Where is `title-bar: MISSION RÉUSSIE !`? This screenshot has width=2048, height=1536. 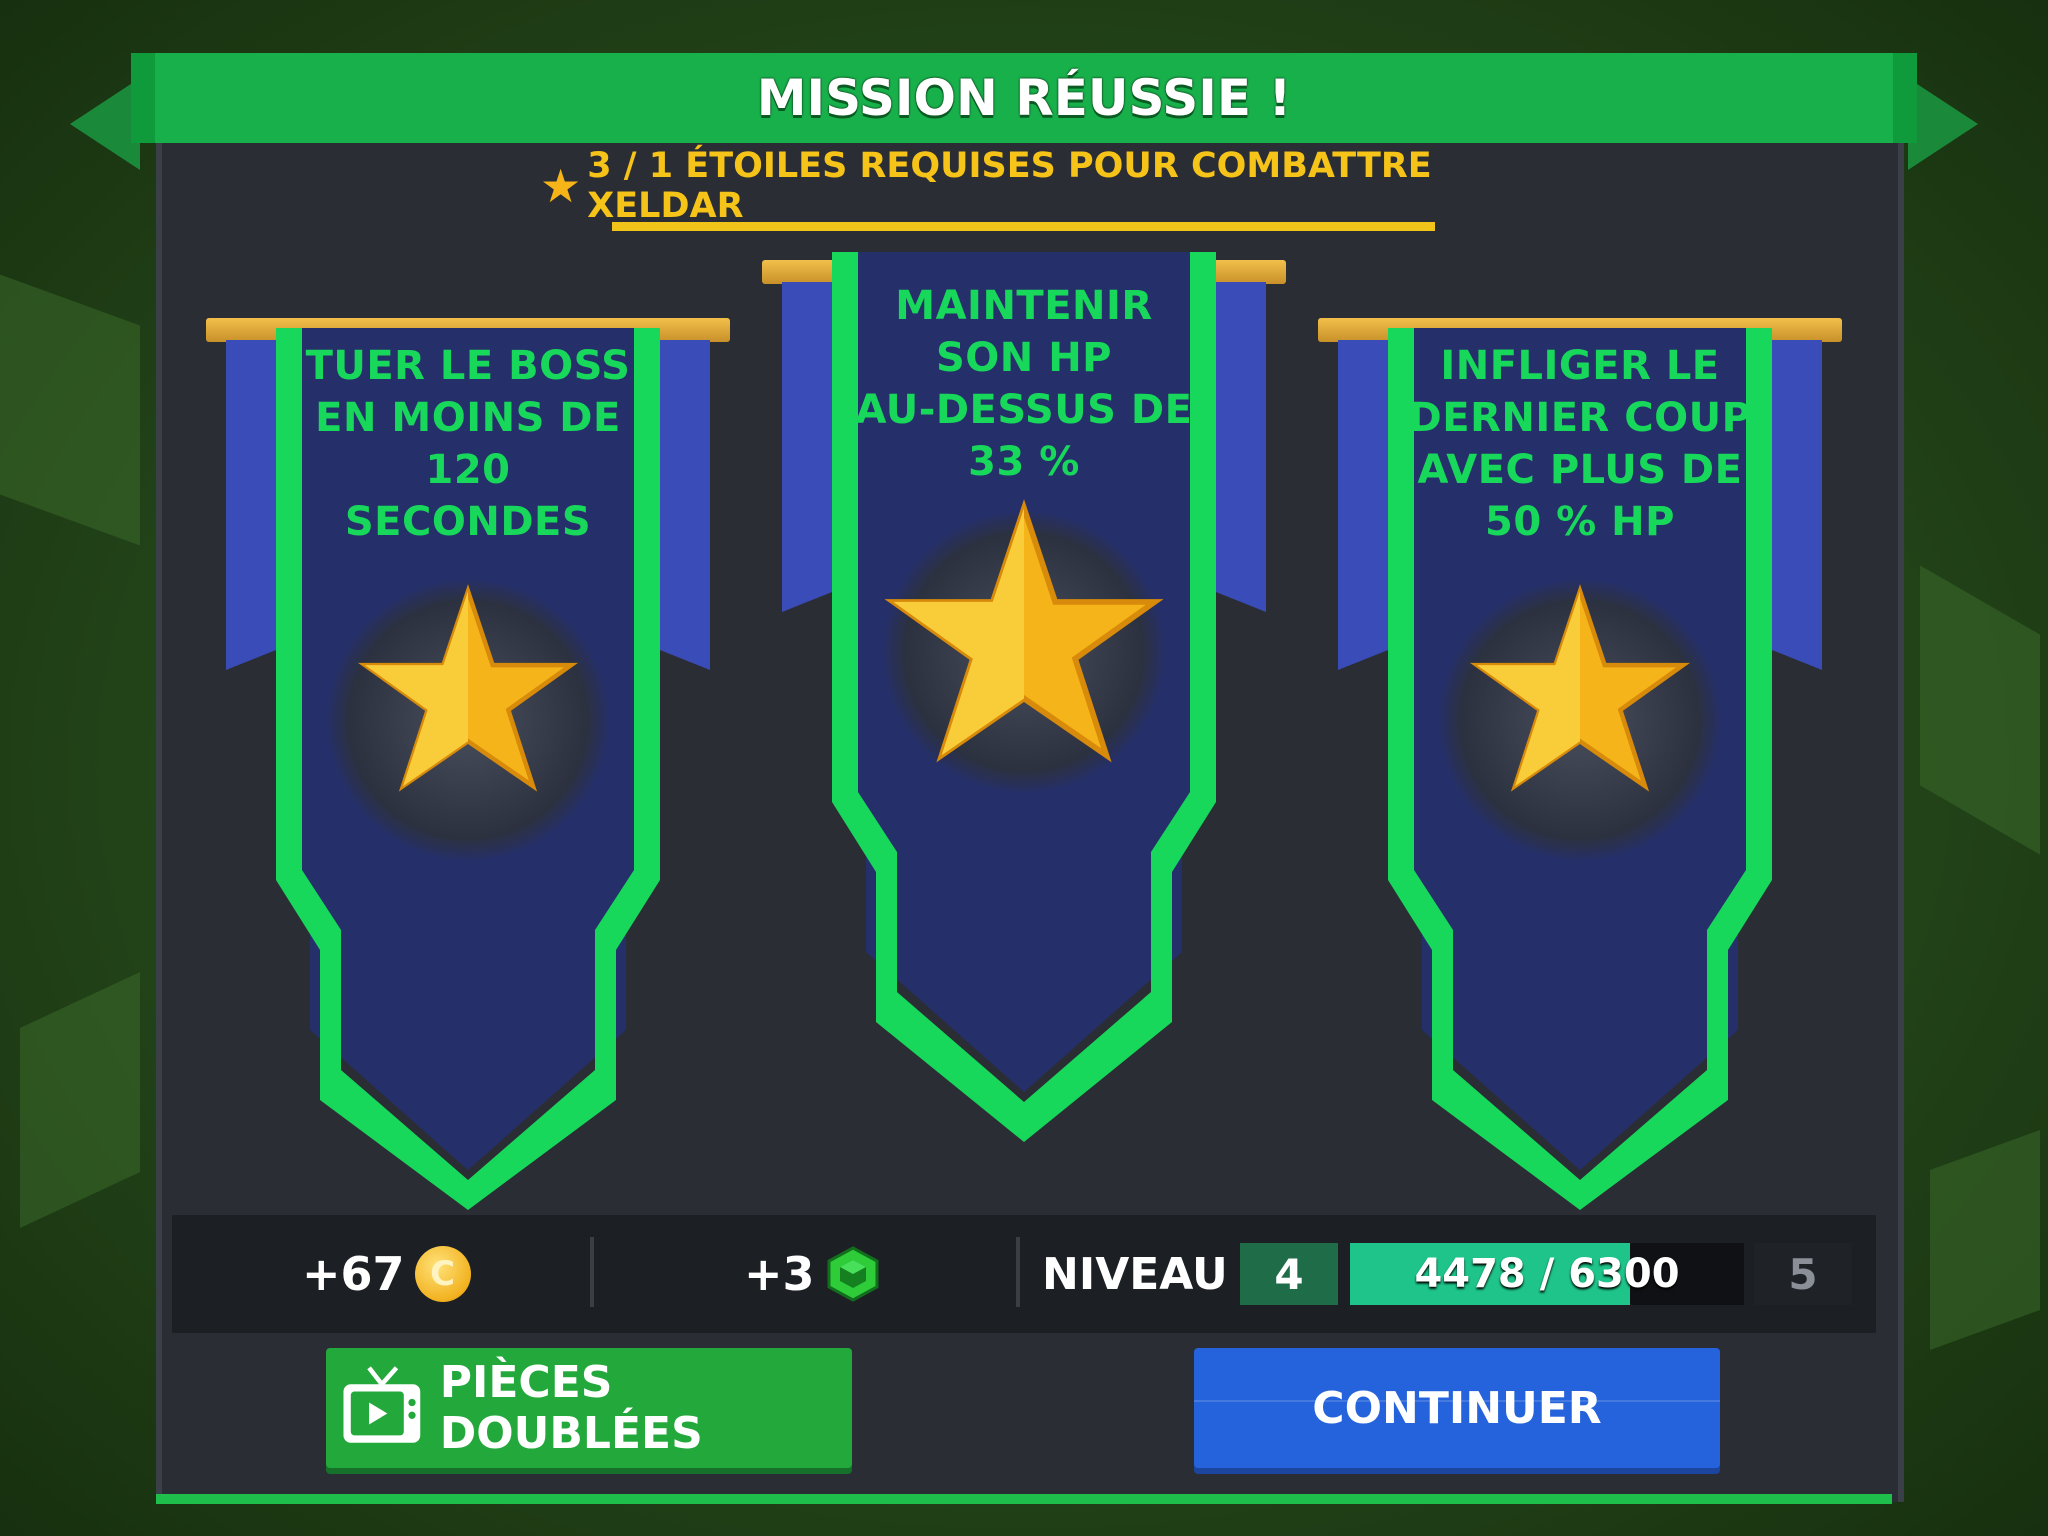
title-bar: MISSION RÉUSSIE ! is located at coordinates (1024, 98).